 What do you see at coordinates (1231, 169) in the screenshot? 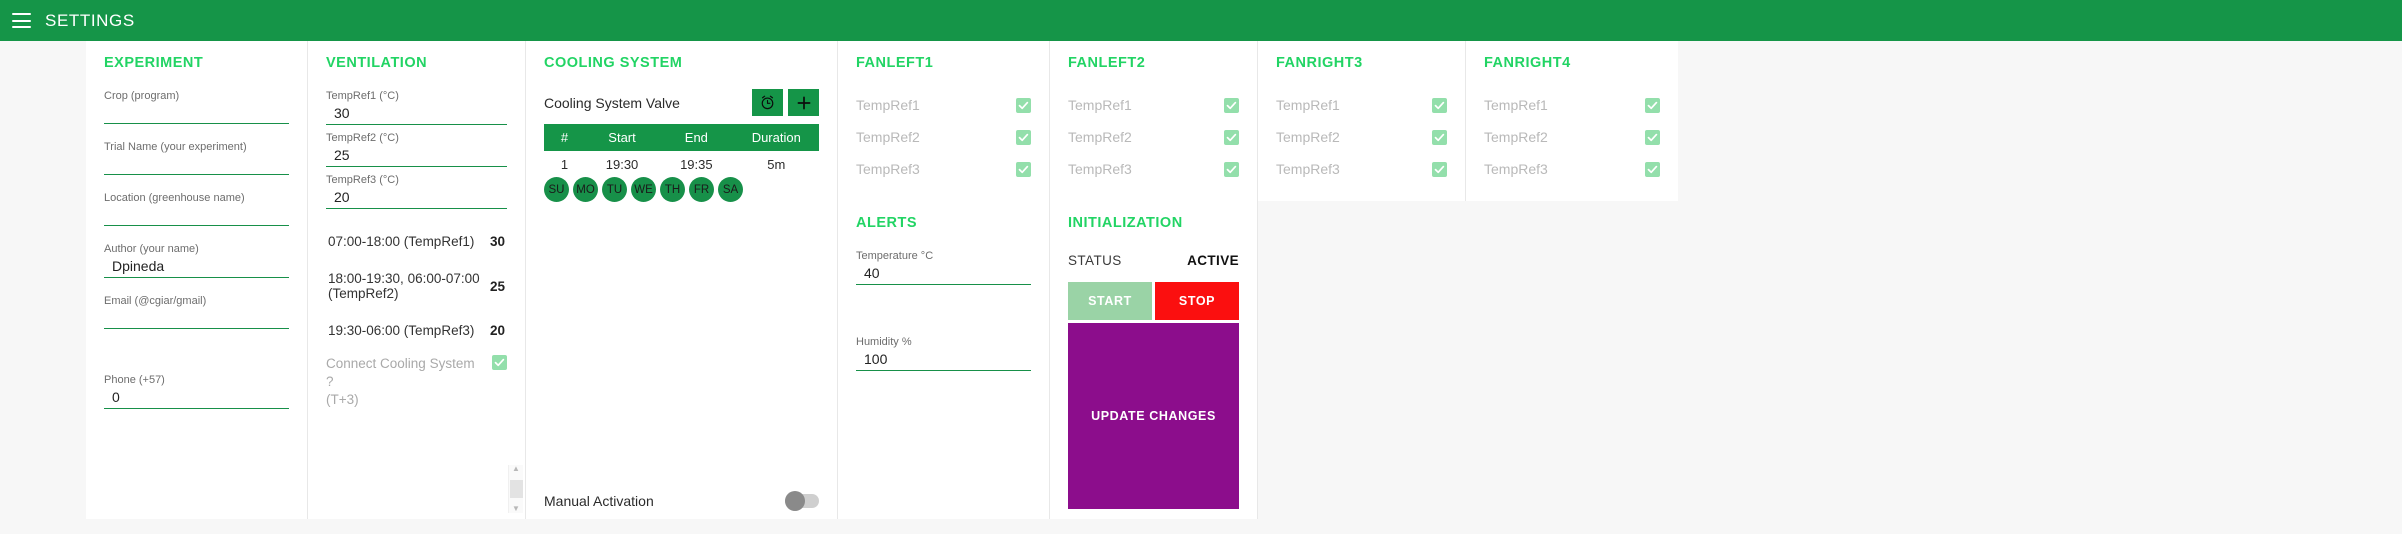
I see `fanleft2-tempref3-checkbox` at bounding box center [1231, 169].